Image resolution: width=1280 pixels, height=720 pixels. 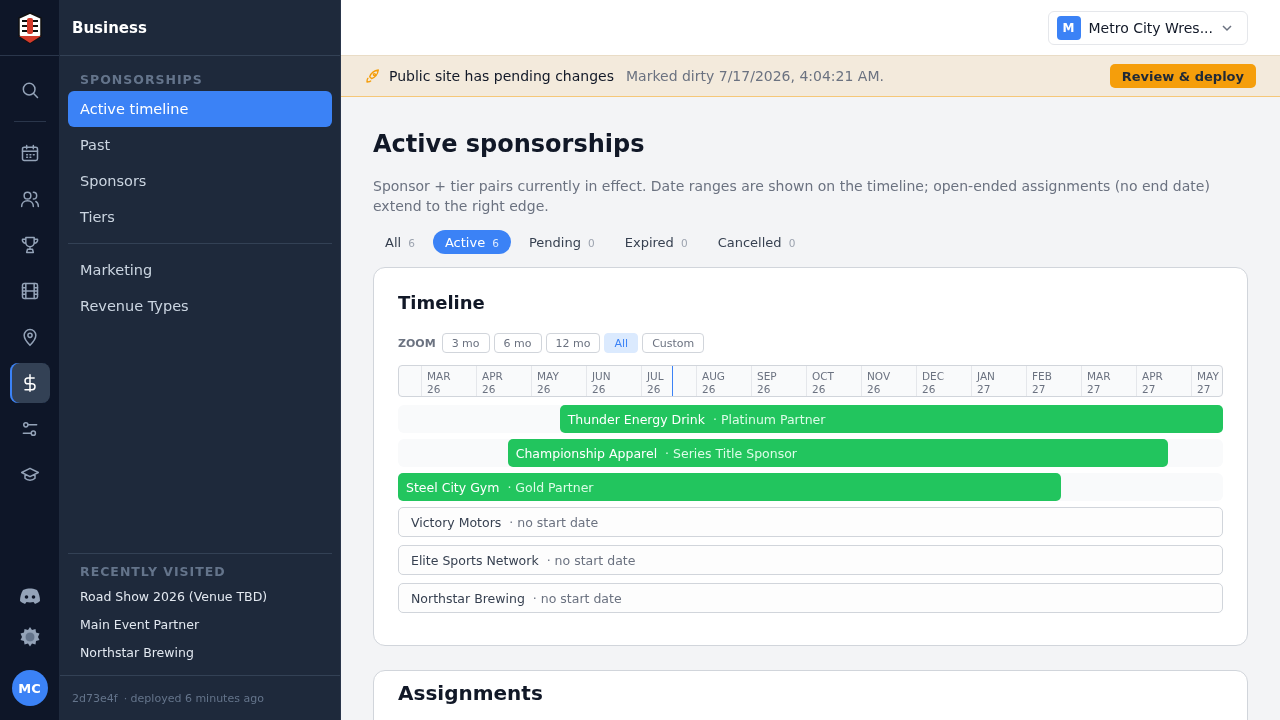 I want to click on filter-tab: Pending 0, so click(x=562, y=242).